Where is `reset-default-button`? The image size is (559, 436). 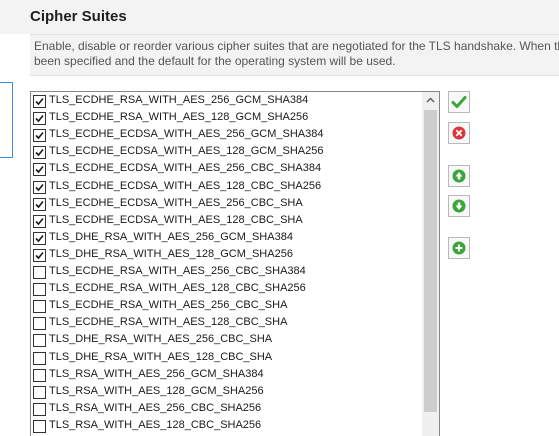 reset-default-button is located at coordinates (459, 248).